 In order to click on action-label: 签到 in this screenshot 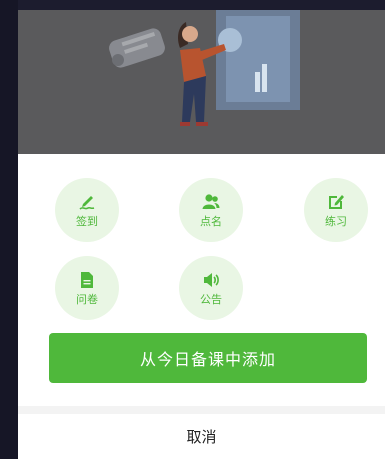, I will do `click(87, 221)`.